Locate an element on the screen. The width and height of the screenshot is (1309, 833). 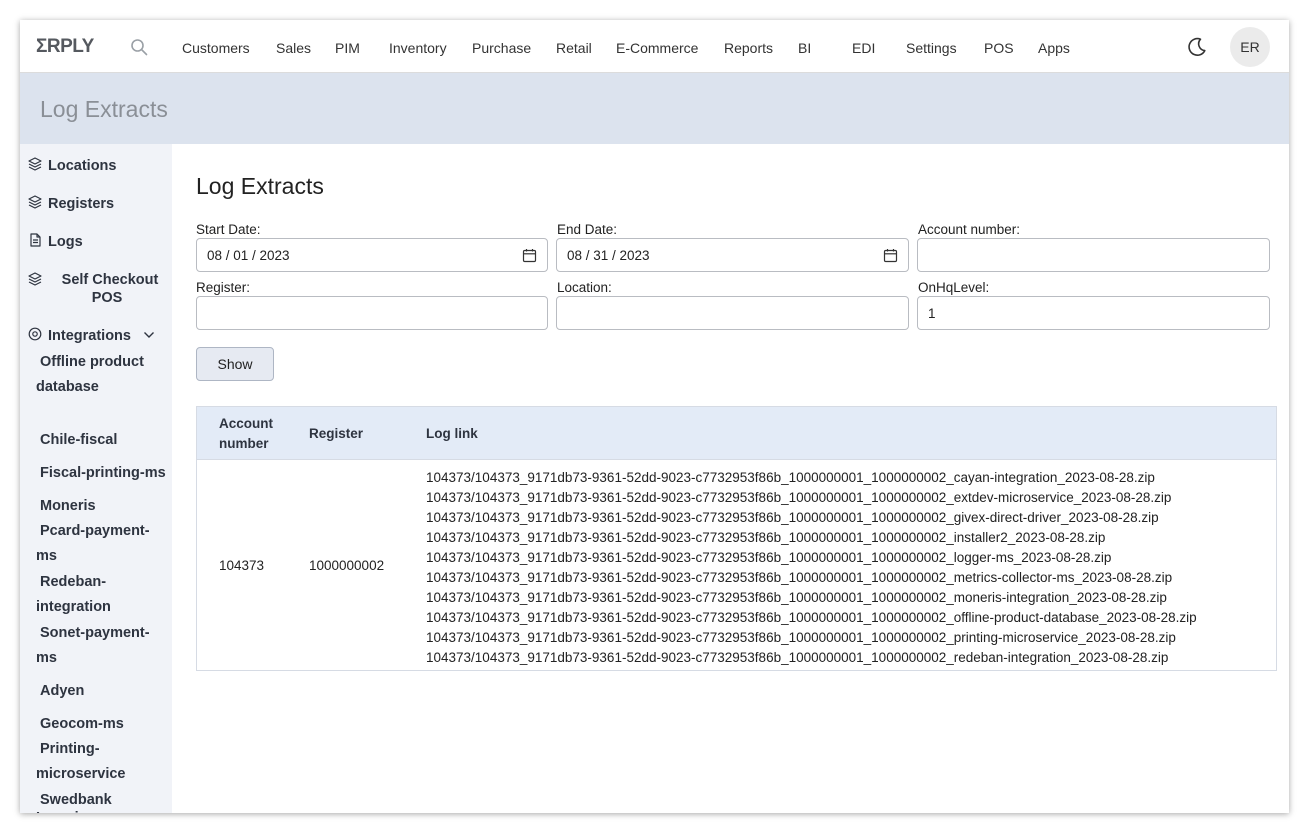
cell-account-number: 104373 is located at coordinates (242, 565).